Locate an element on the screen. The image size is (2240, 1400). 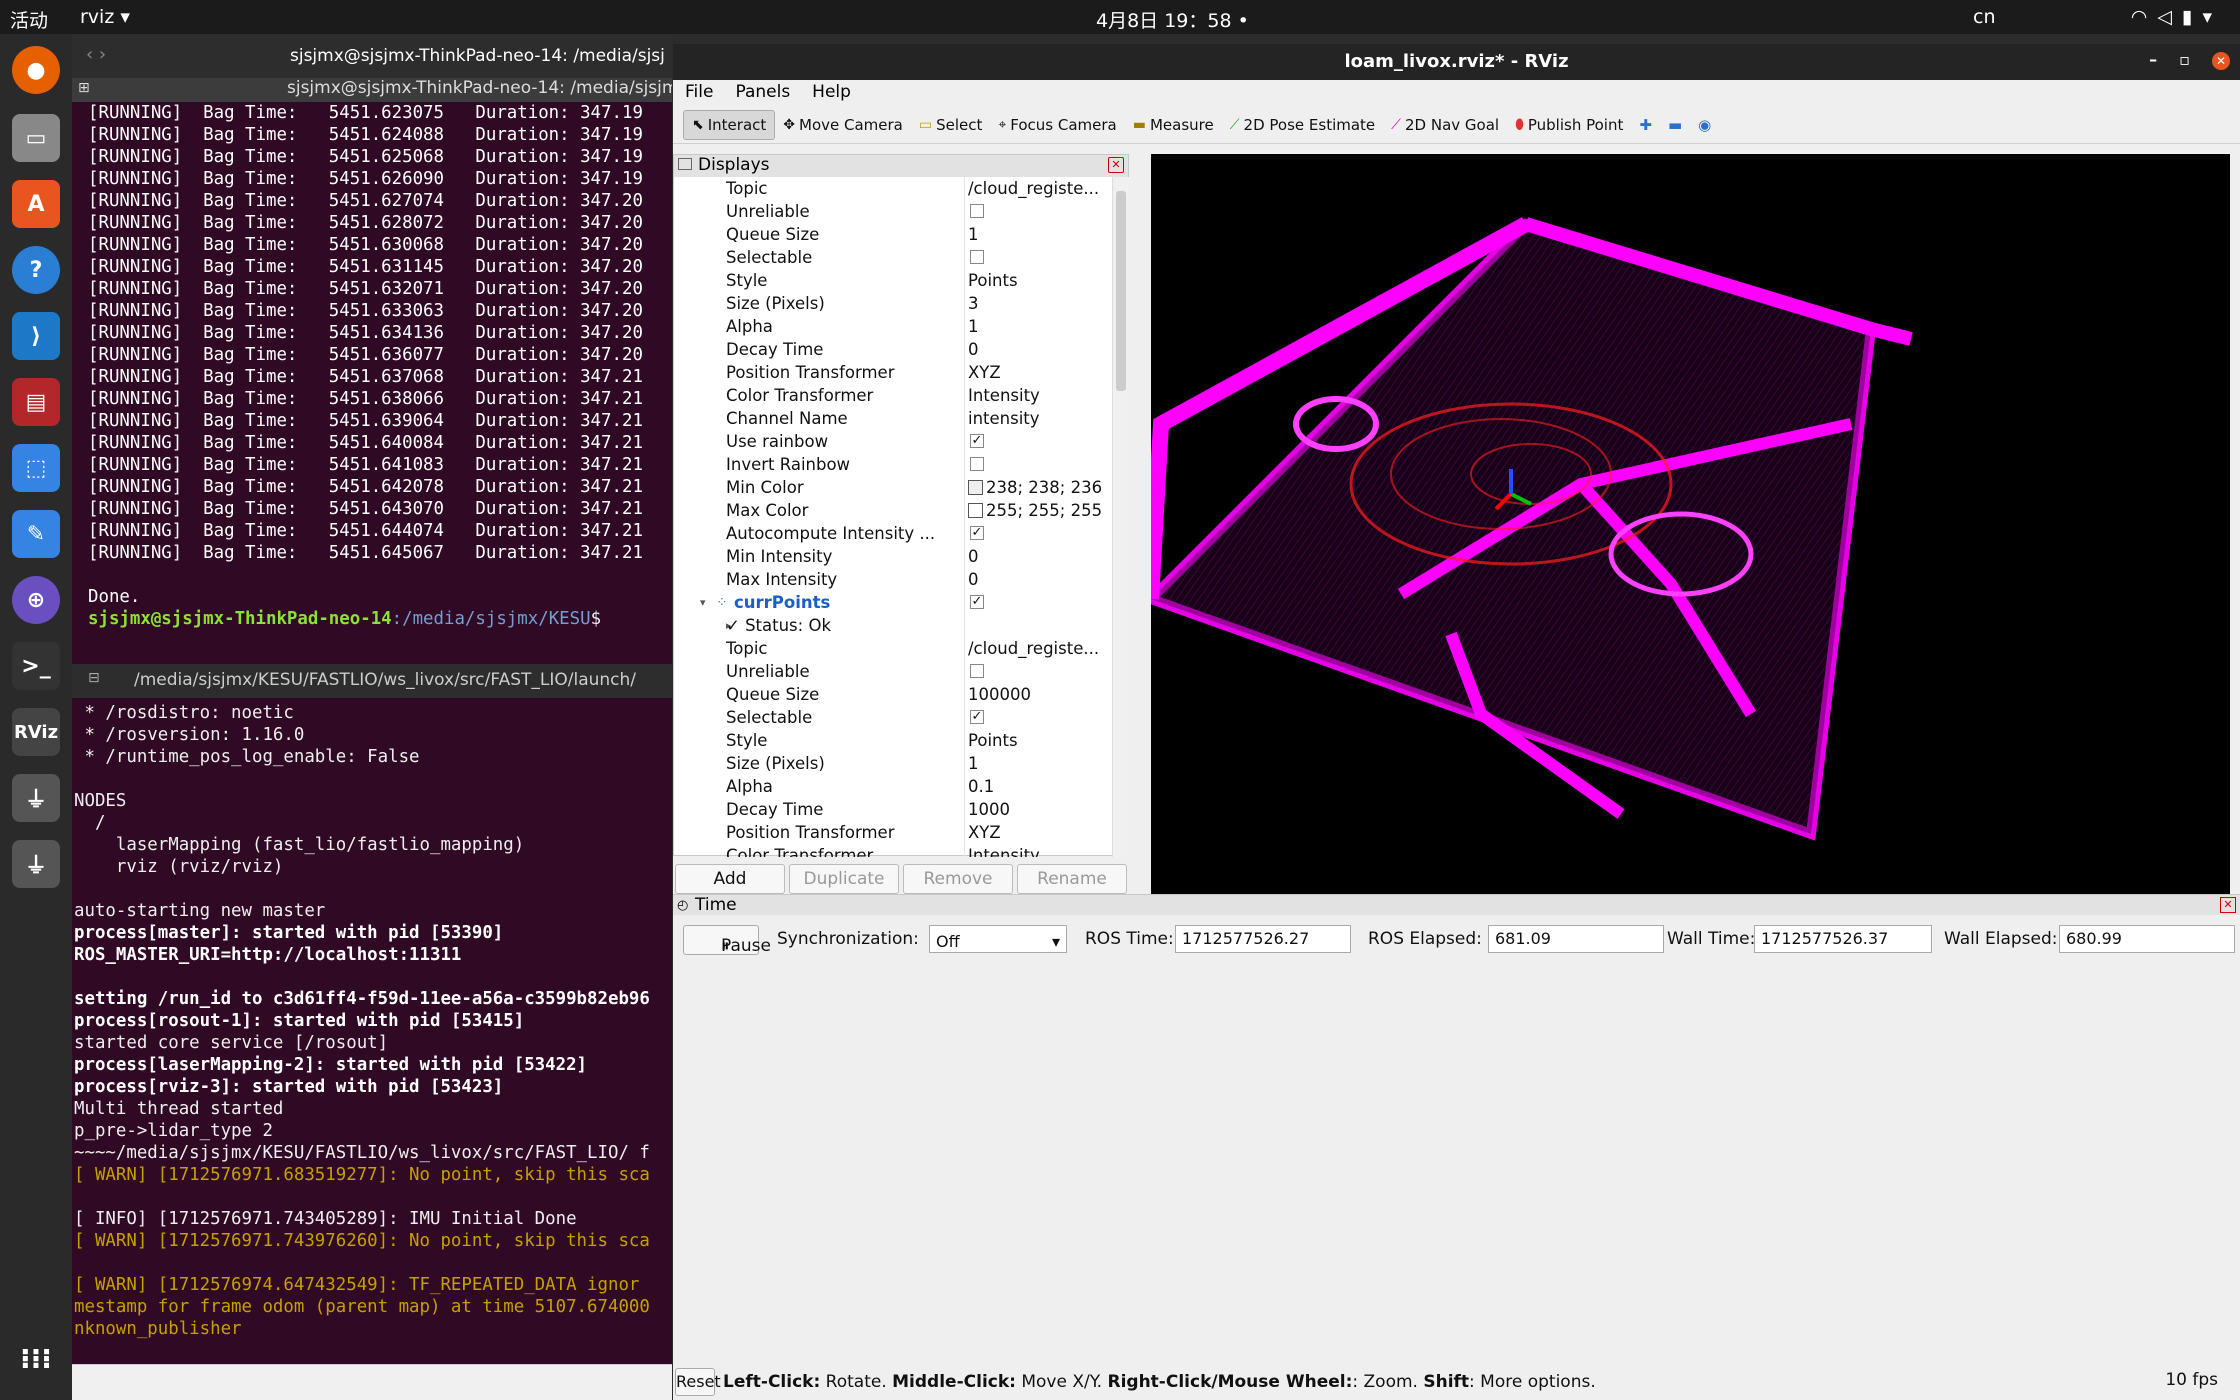
tree-row: Max Color 255; 255; 255 is located at coordinates (893, 510).